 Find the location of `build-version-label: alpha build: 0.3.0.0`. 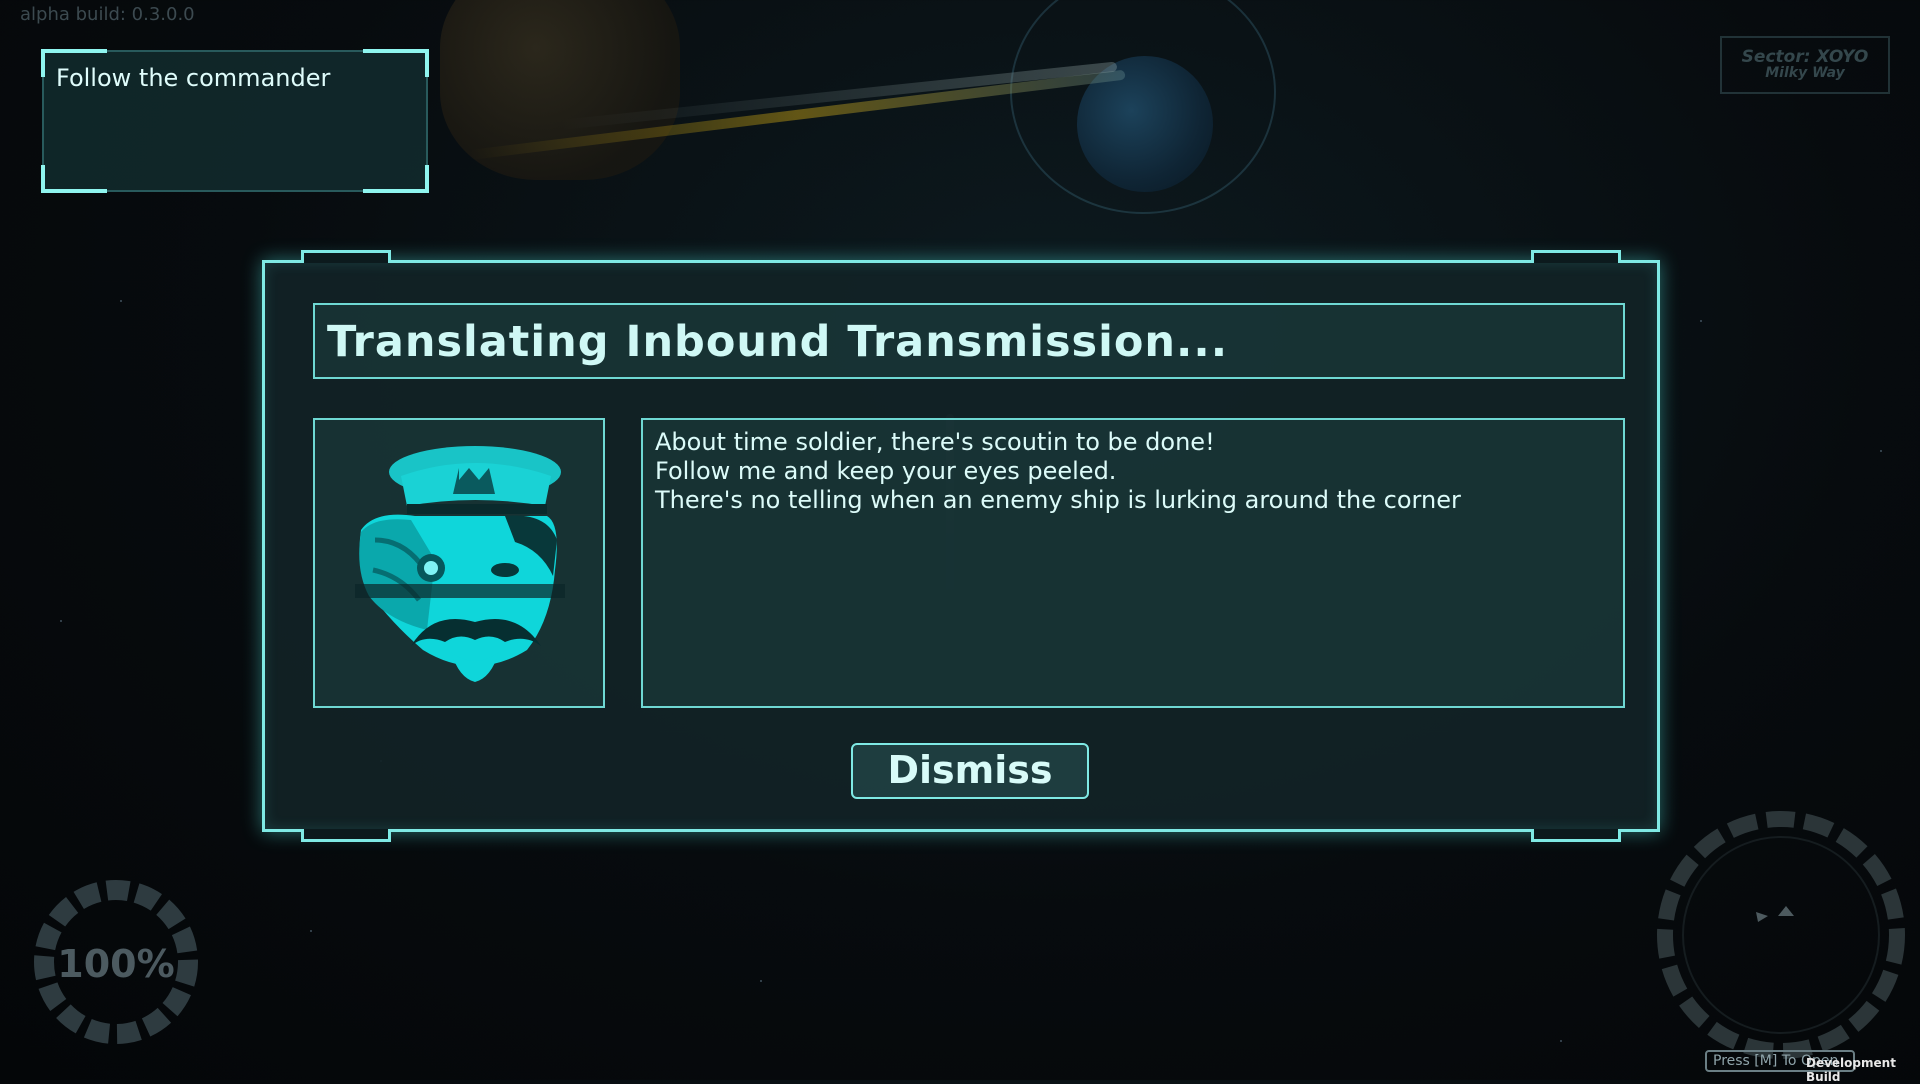

build-version-label: alpha build: 0.3.0.0 is located at coordinates (107, 14).